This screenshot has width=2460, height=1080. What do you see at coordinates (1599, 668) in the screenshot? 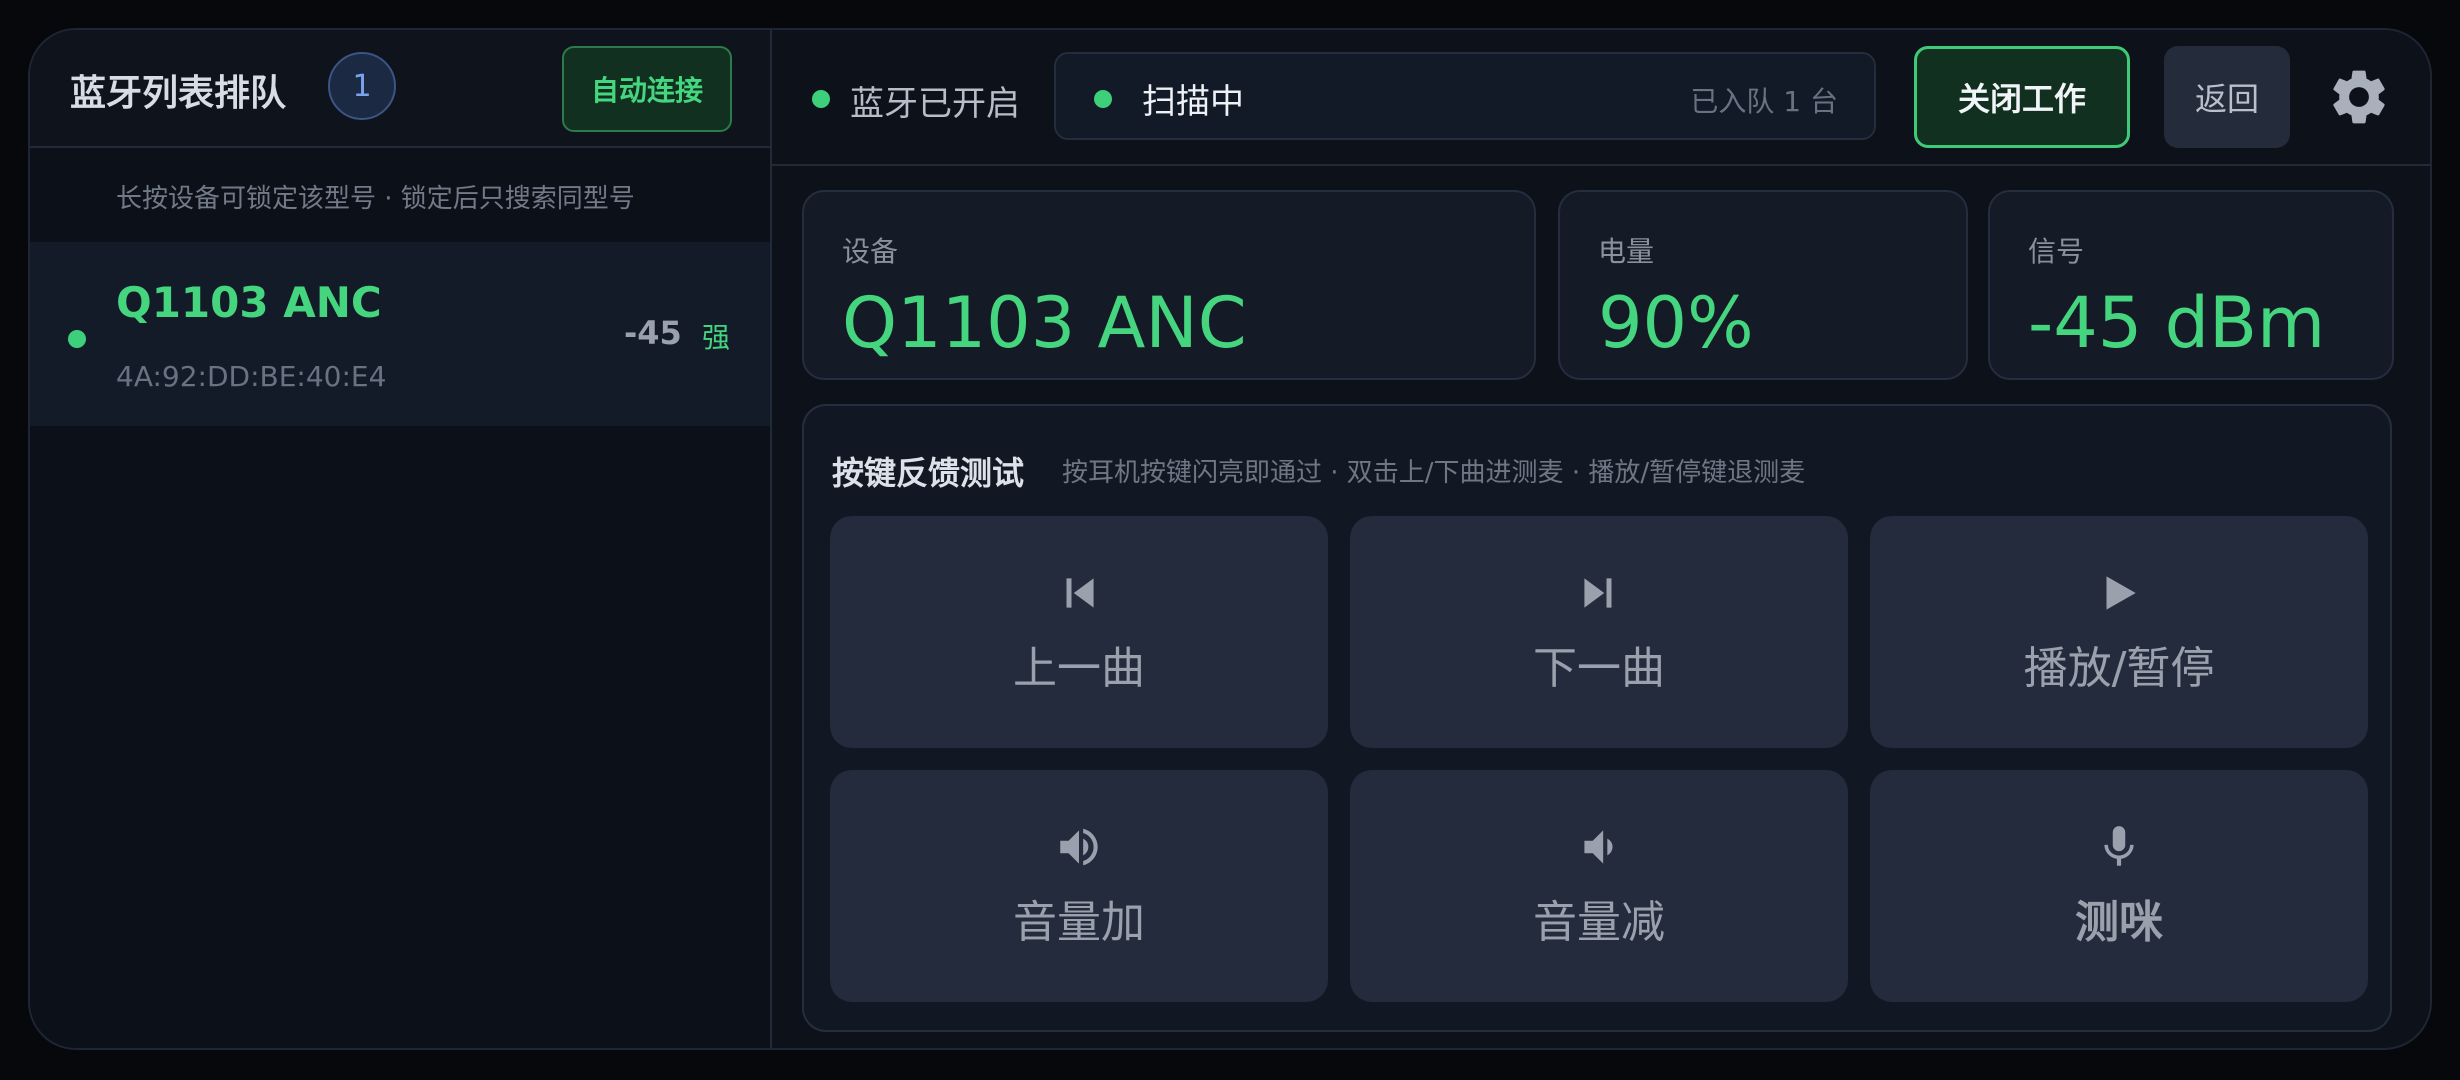
I see `key-label: 下一曲` at bounding box center [1599, 668].